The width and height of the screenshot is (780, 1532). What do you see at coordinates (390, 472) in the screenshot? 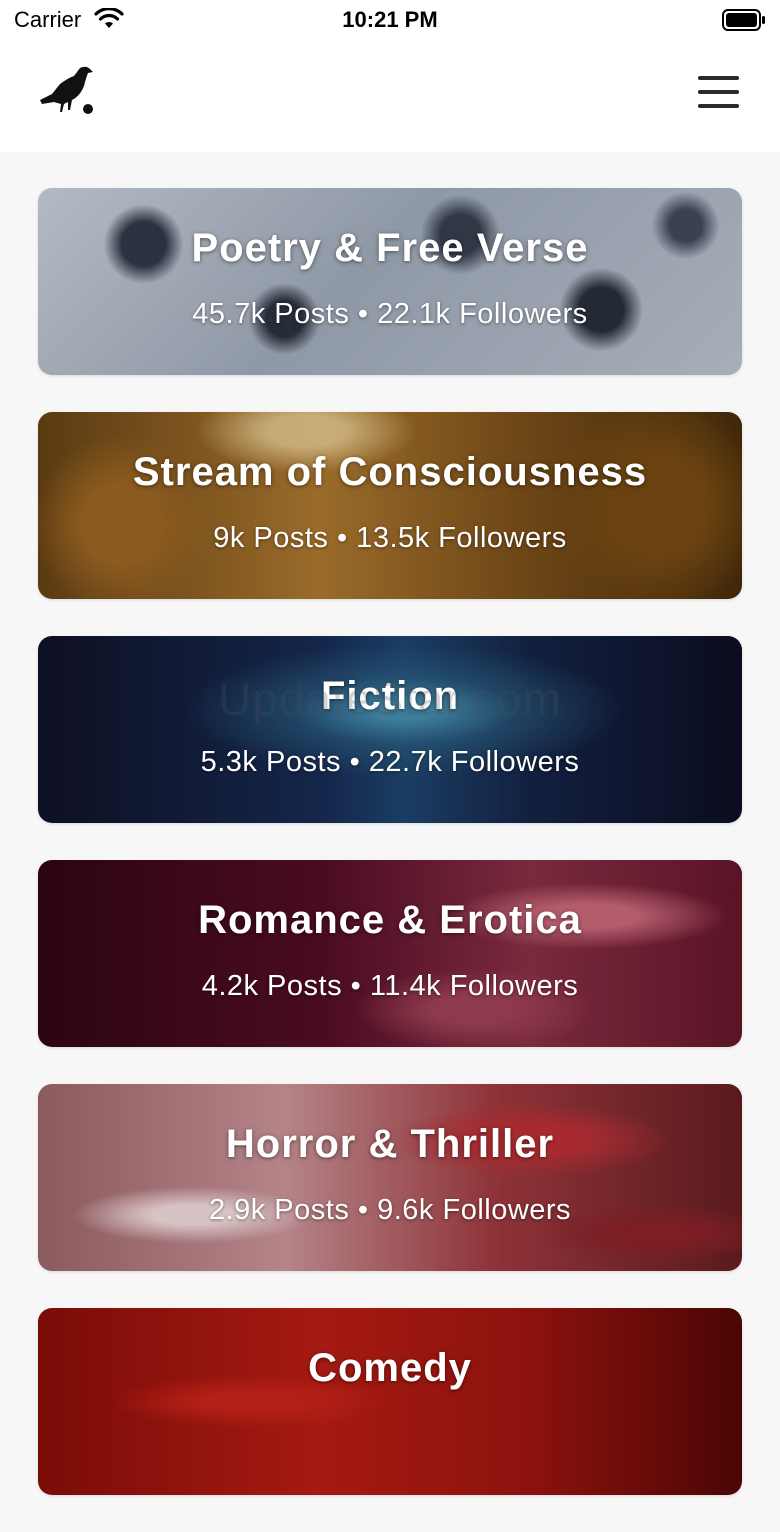
I see `category-title: Stream of Consciousness` at bounding box center [390, 472].